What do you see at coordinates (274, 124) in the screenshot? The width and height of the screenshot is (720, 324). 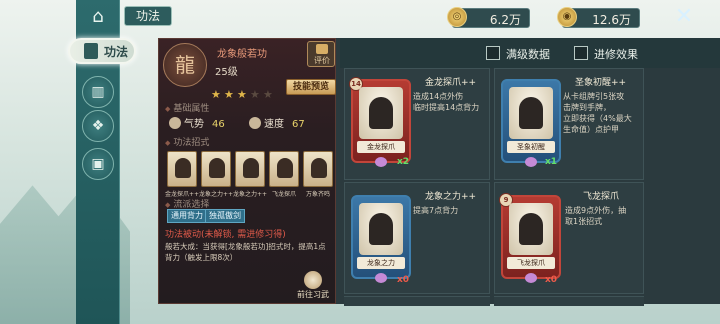 I see `attr-speed-label: 速度` at bounding box center [274, 124].